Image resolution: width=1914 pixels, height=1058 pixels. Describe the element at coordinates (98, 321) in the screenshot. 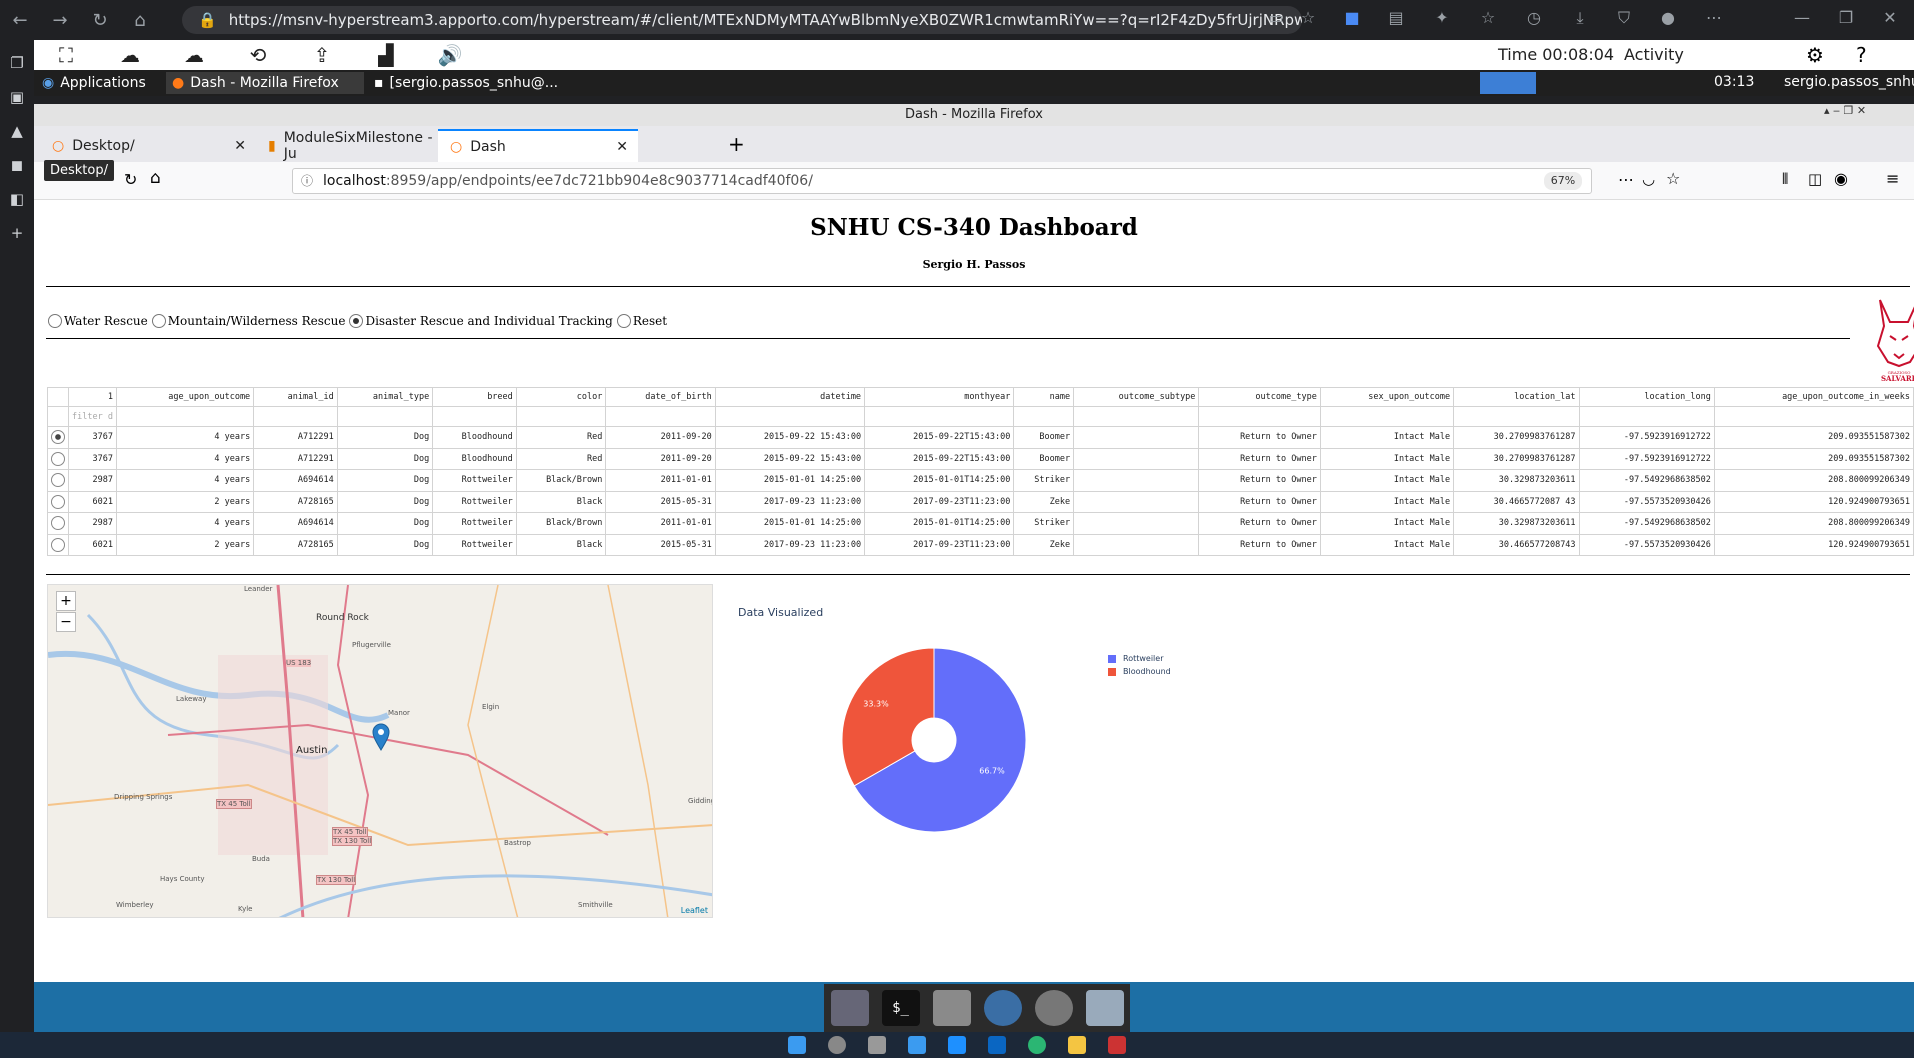

I see `radio-water-rescue: Water Rescue` at that location.